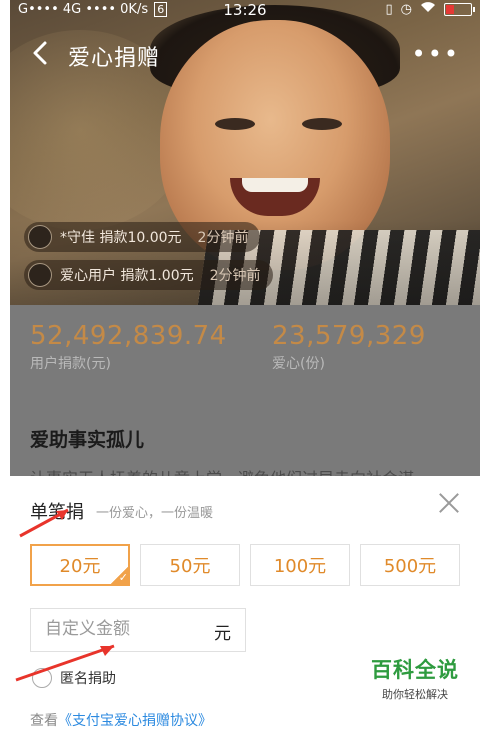  I want to click on vibrate-icon: ▯, so click(389, 9).